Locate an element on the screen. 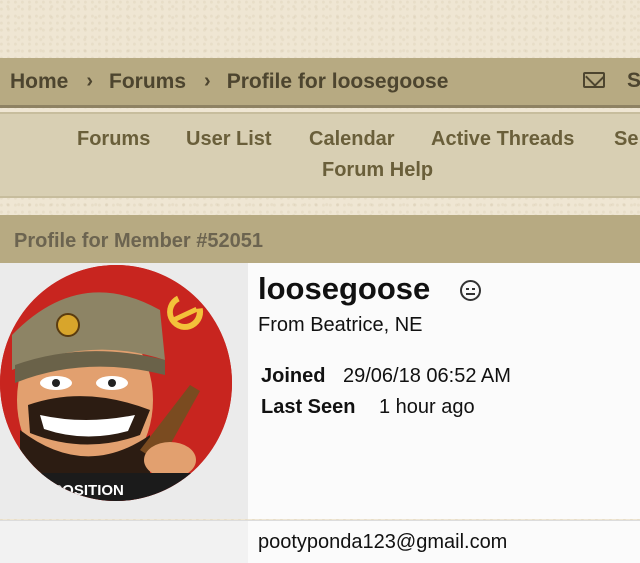  username: loosegoose is located at coordinates (344, 288).